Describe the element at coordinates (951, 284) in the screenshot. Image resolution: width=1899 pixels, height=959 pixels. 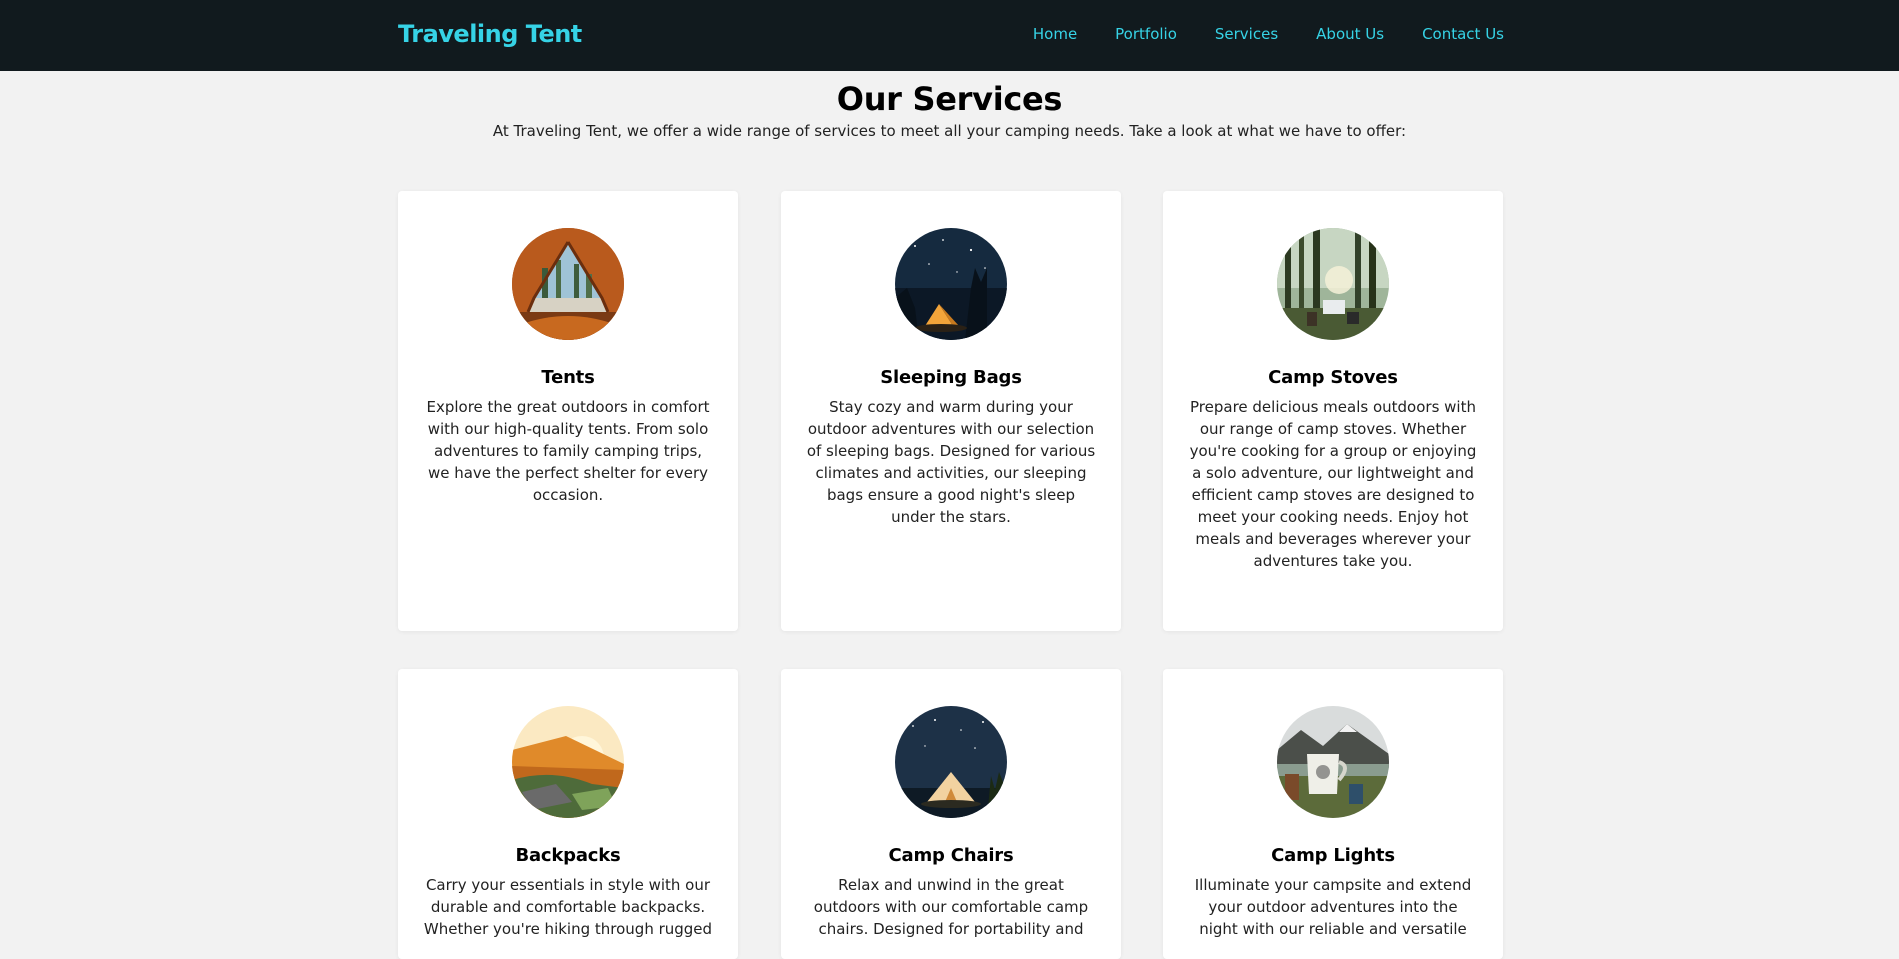
I see `tent-night-sky-photo` at that location.